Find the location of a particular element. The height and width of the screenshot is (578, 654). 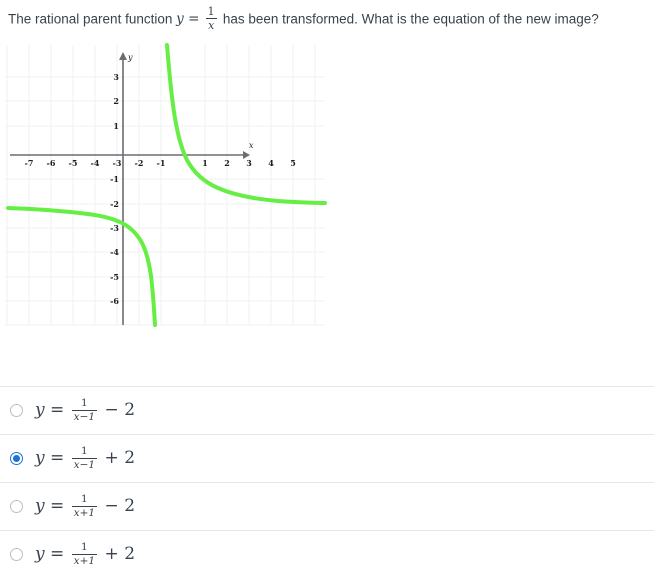

answer-label-c: y = 1 x+1 − 2 is located at coordinates (85, 505).